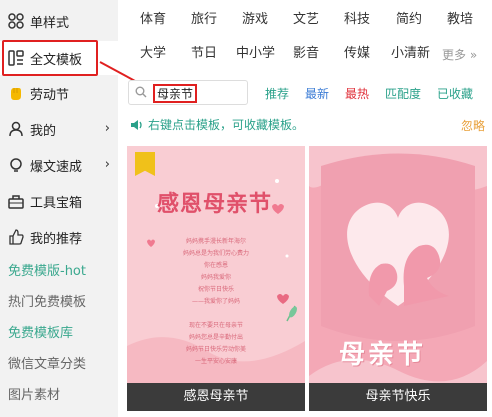 The width and height of the screenshot is (492, 417). I want to click on sidebar-item-label: 单样式, so click(50, 23).